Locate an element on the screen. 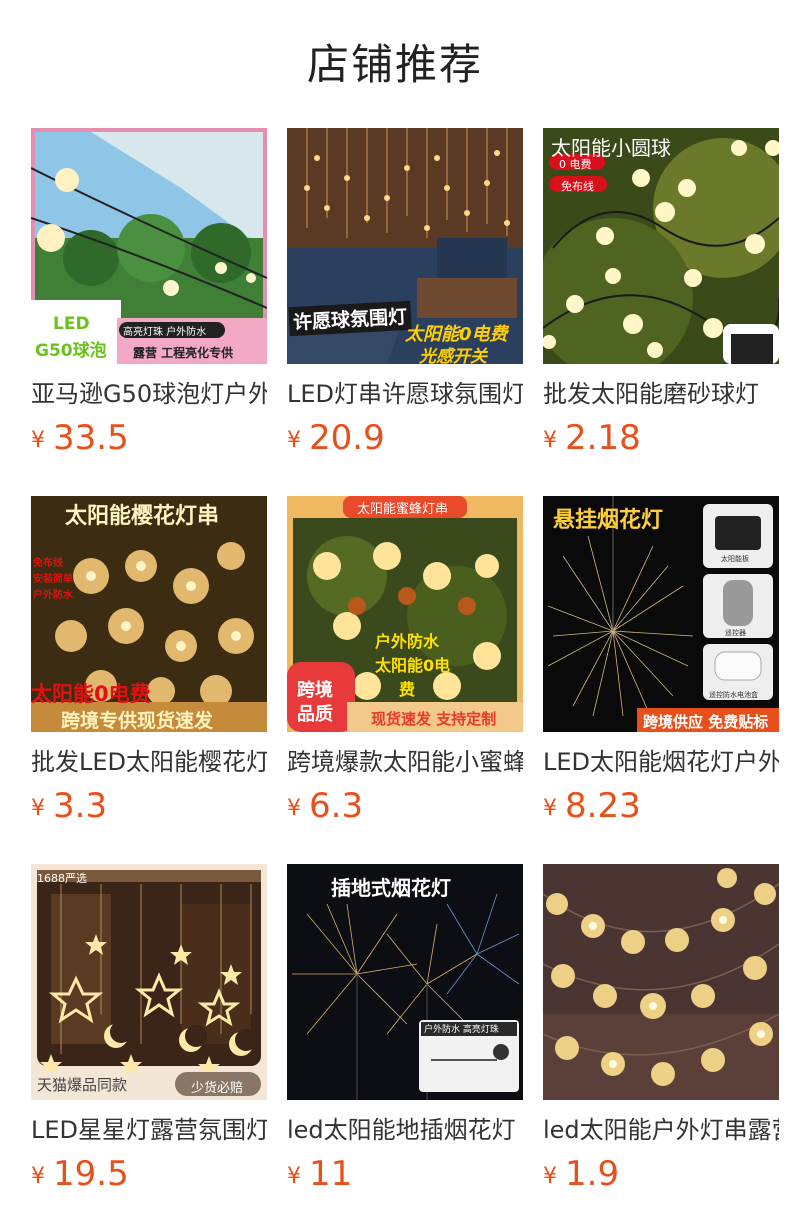 The height and width of the screenshot is (1232, 790). price-value: 20.9 is located at coordinates (347, 438).